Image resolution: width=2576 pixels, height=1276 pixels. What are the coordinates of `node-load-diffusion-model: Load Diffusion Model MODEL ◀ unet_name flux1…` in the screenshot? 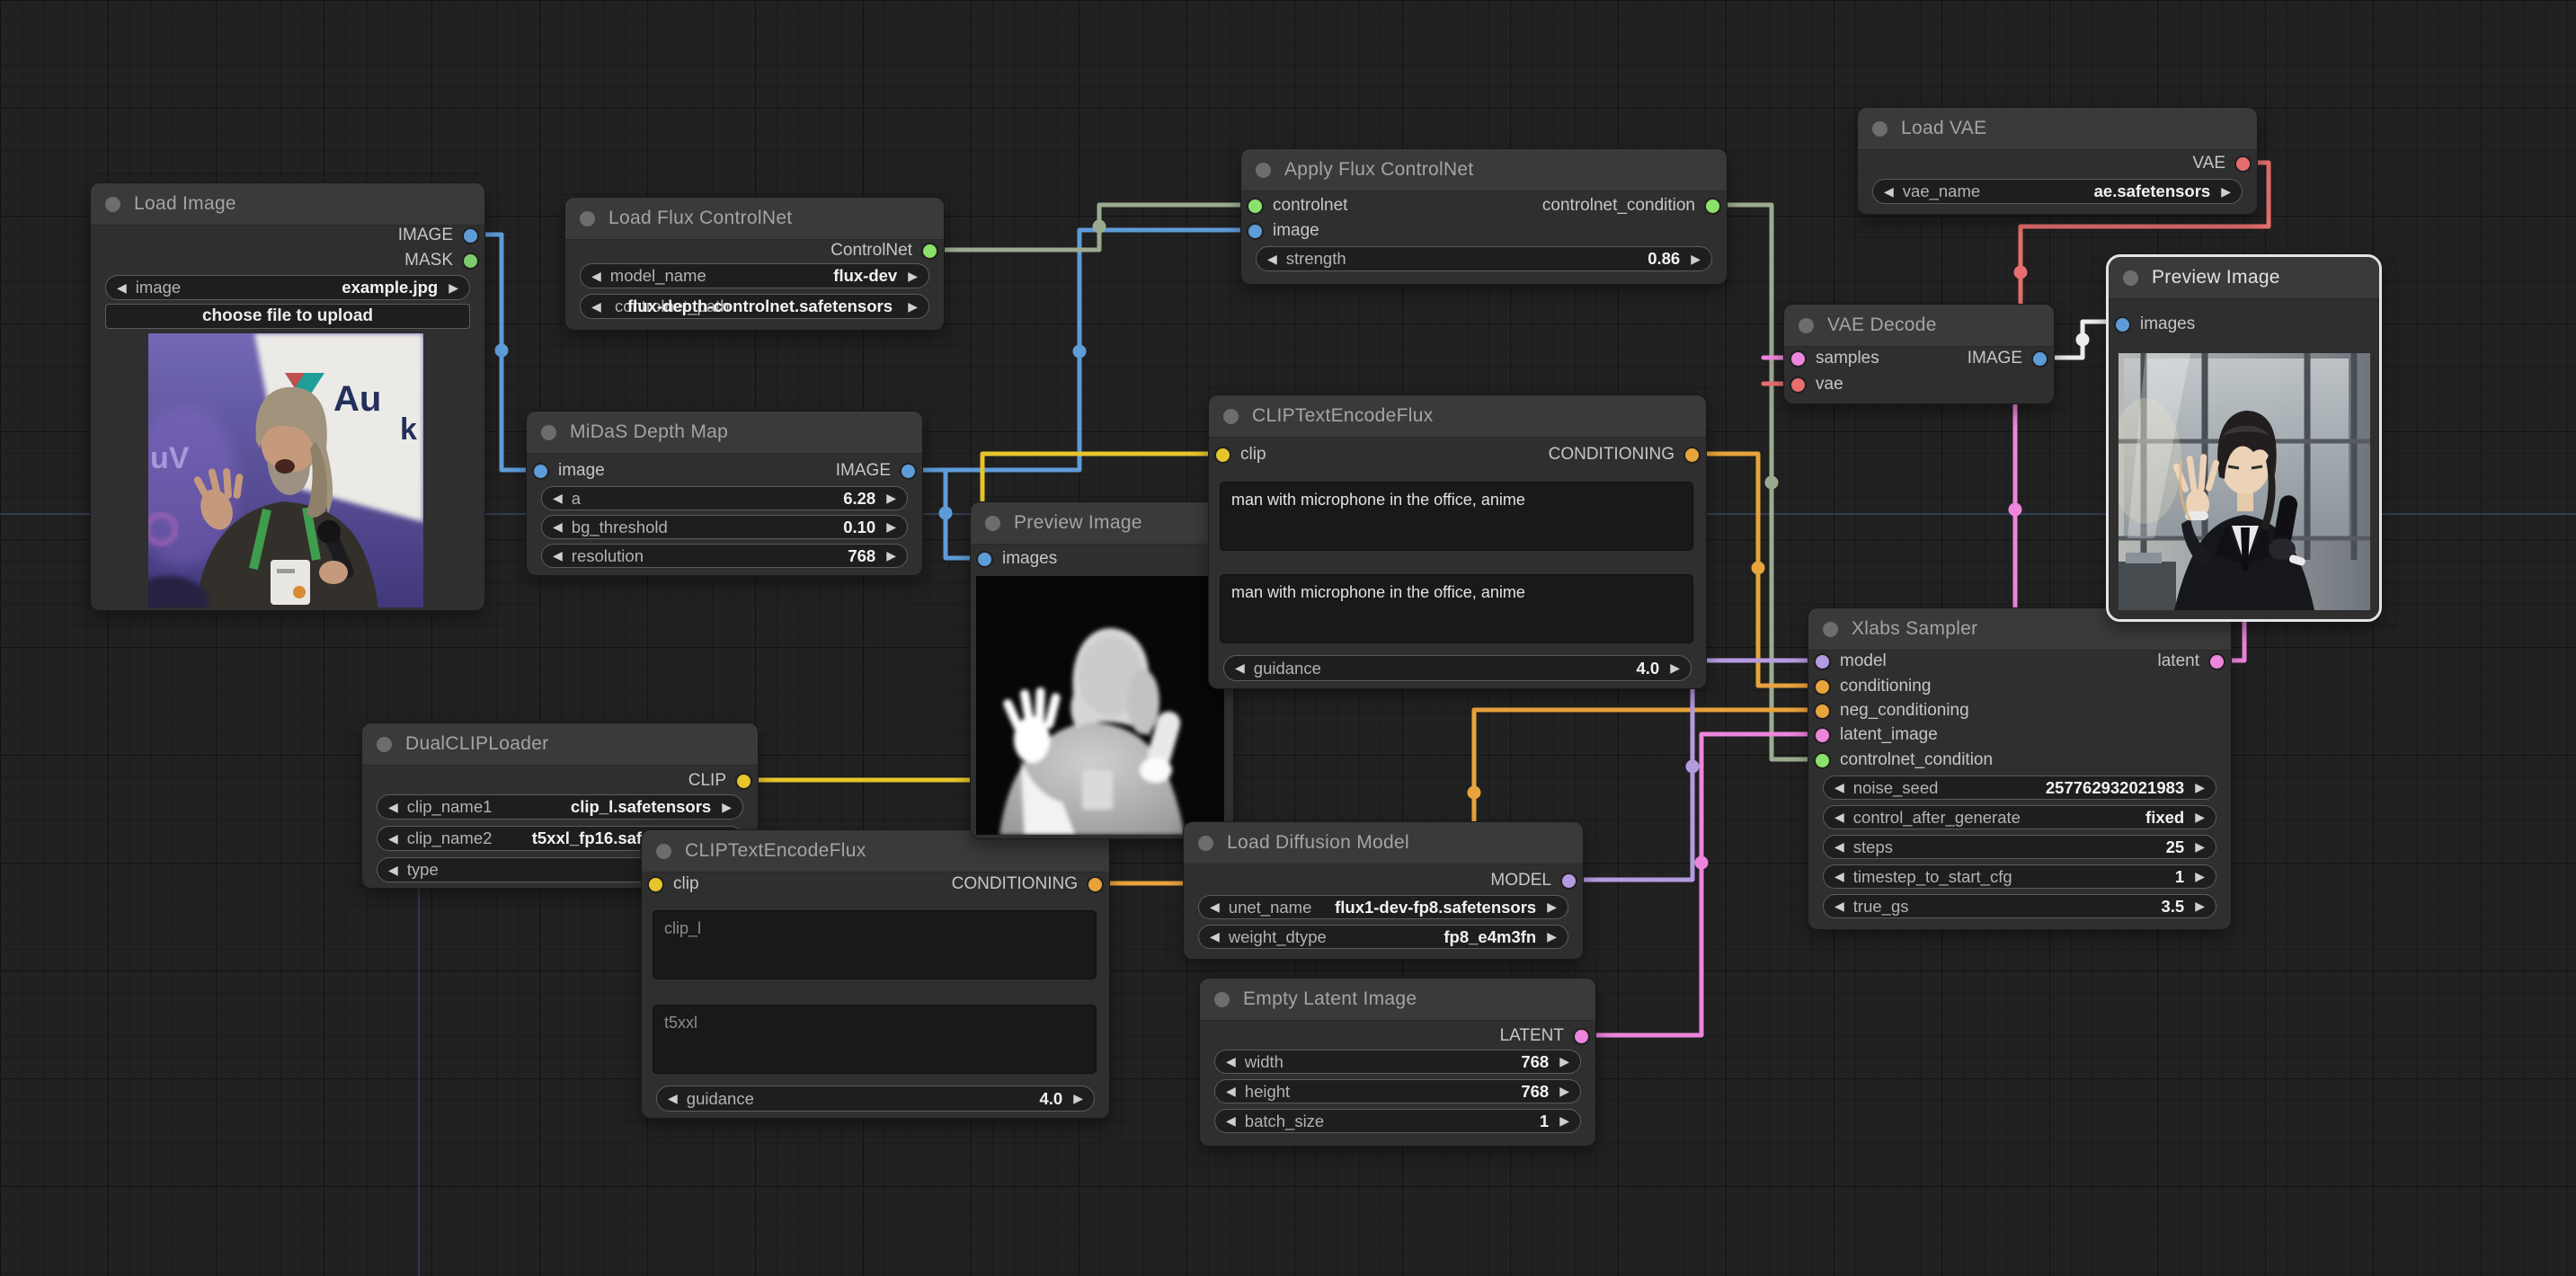 It's located at (1383, 890).